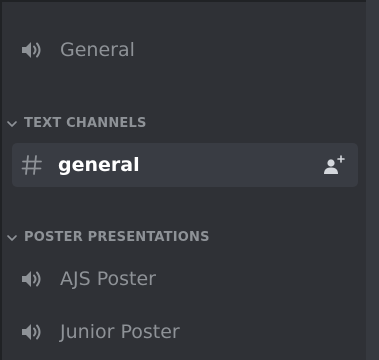  What do you see at coordinates (97, 50) in the screenshot?
I see `voice-channel-label: General` at bounding box center [97, 50].